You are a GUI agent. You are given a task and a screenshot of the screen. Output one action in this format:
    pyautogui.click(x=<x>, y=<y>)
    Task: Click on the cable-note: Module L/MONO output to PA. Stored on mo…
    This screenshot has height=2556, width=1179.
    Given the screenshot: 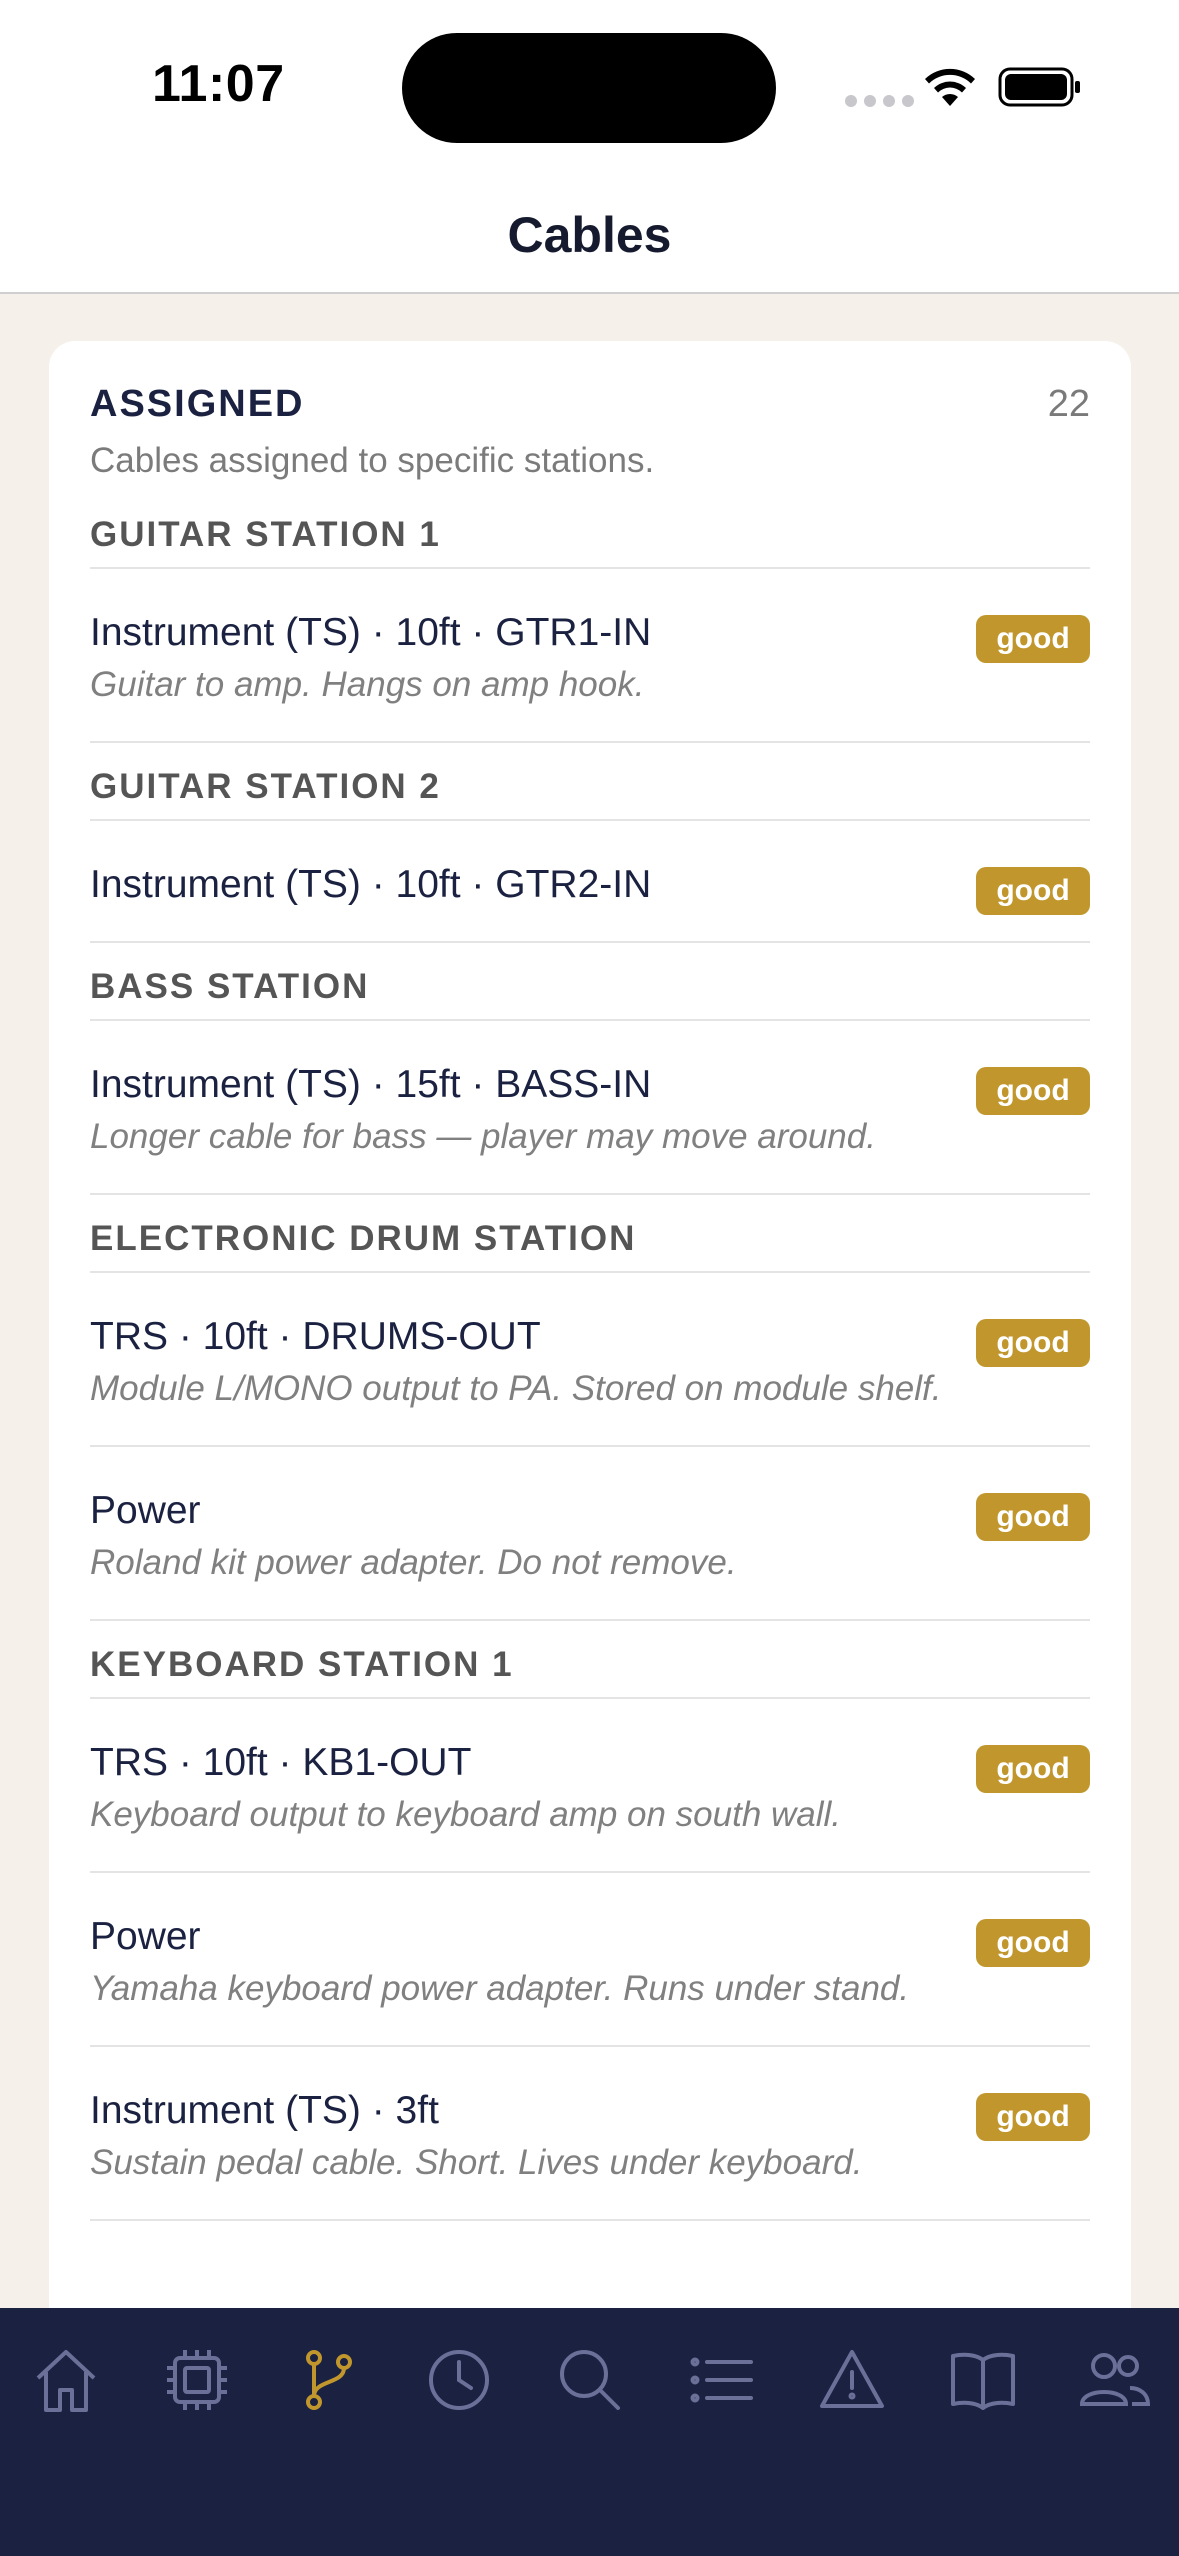 What is the action you would take?
    pyautogui.click(x=516, y=1388)
    